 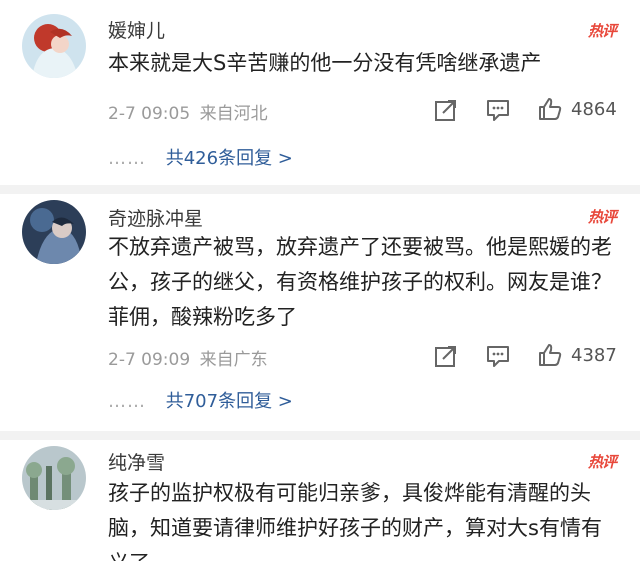 I want to click on comment-meta: 2-7 09:09 来自广东, so click(x=188, y=357).